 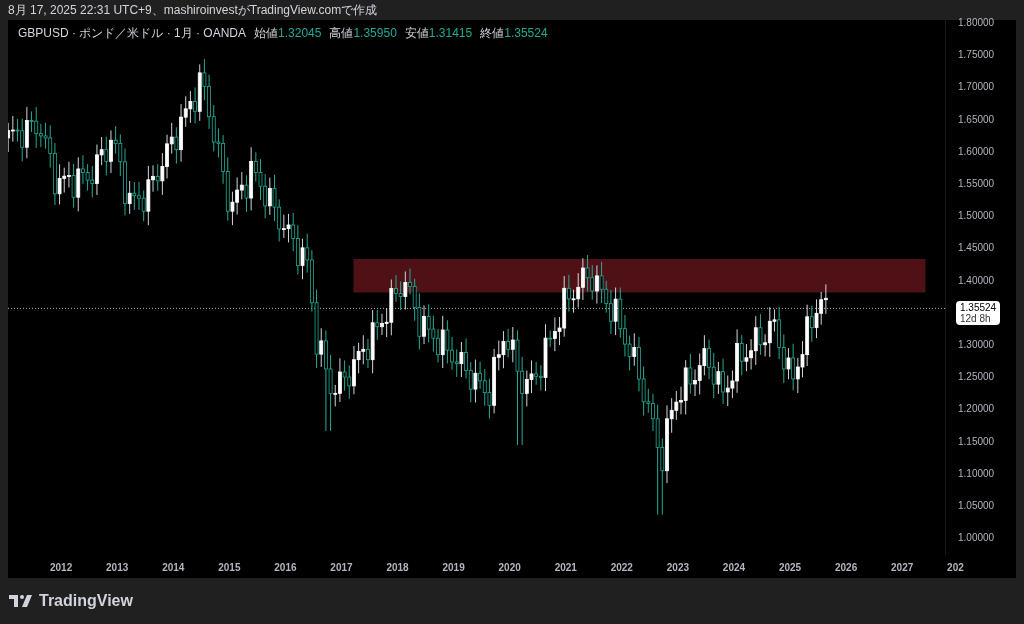 What do you see at coordinates (976, 55) in the screenshot?
I see `price-tick: 1.75000` at bounding box center [976, 55].